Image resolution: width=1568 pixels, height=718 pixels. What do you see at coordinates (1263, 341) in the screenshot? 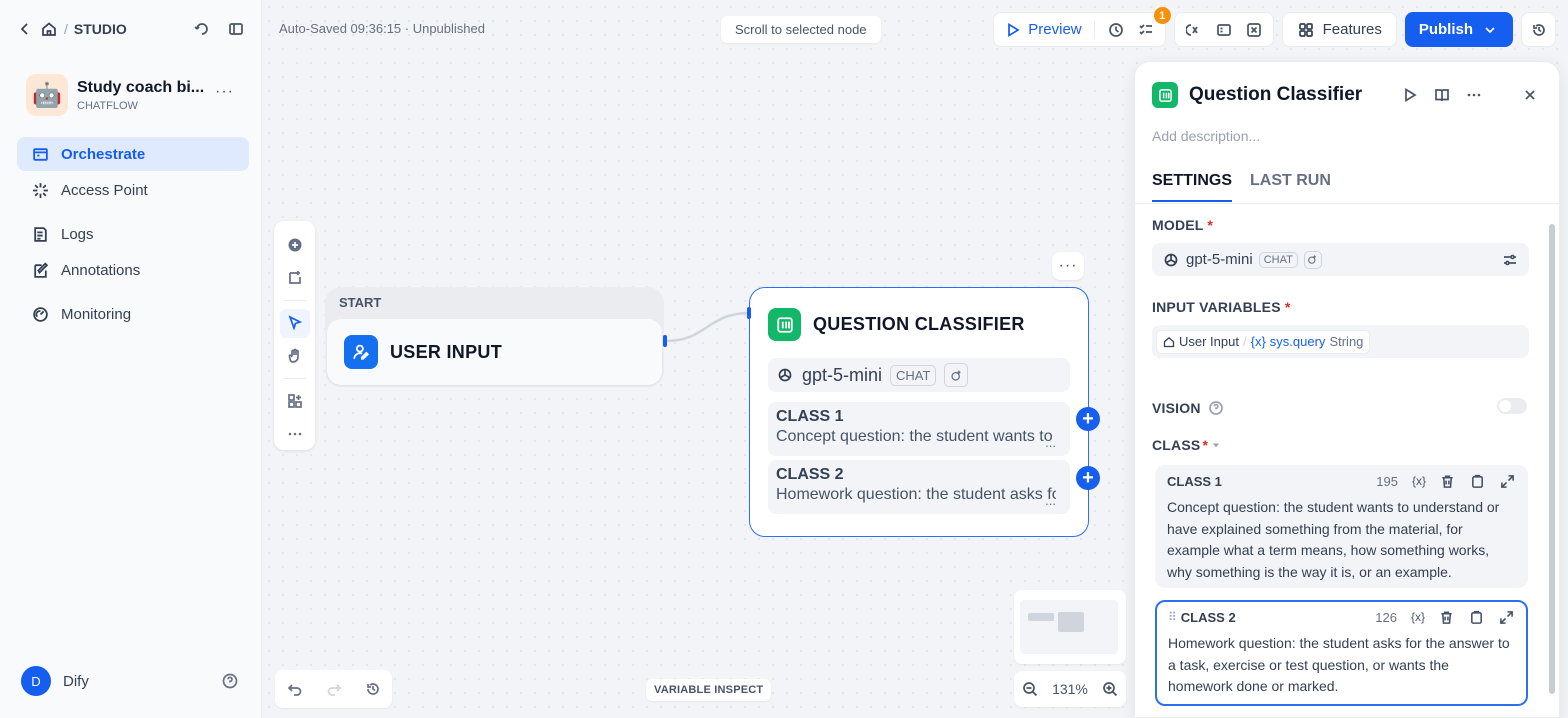
I see `input-variable-pill: User Input / {x} sys.query String` at bounding box center [1263, 341].